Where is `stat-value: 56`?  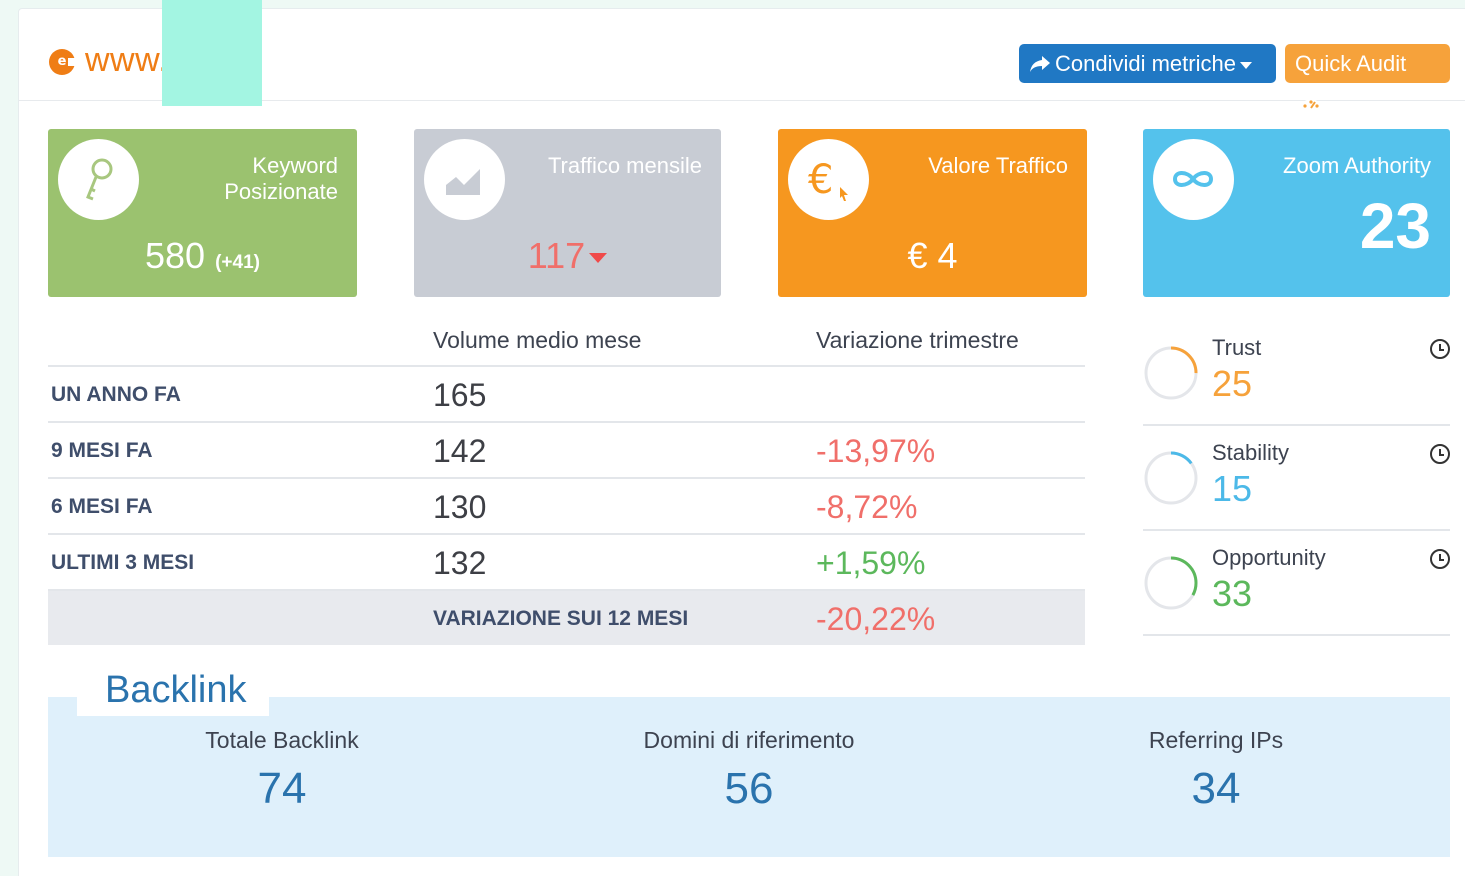
stat-value: 56 is located at coordinates (749, 788).